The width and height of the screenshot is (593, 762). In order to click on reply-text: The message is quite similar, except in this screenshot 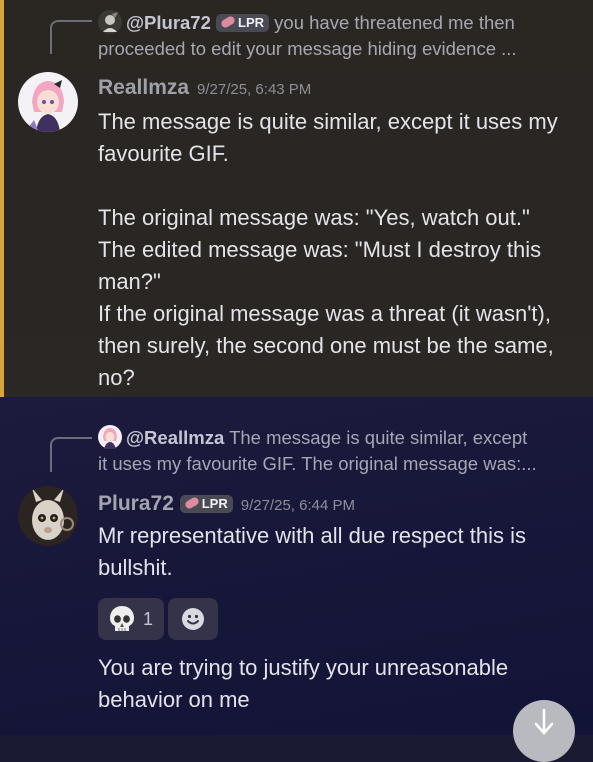, I will do `click(378, 437)`.